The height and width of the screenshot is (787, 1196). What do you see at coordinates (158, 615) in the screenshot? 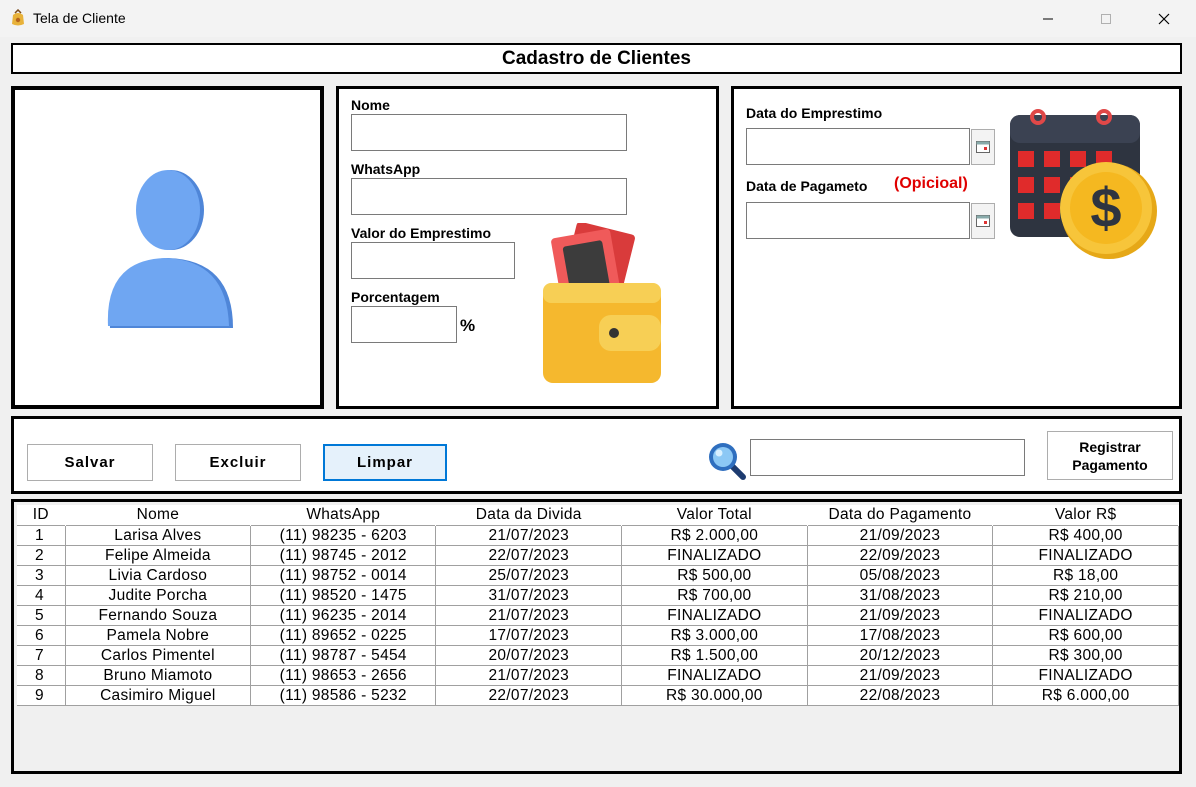
I see `col-nome-cell: Fernando Souza` at bounding box center [158, 615].